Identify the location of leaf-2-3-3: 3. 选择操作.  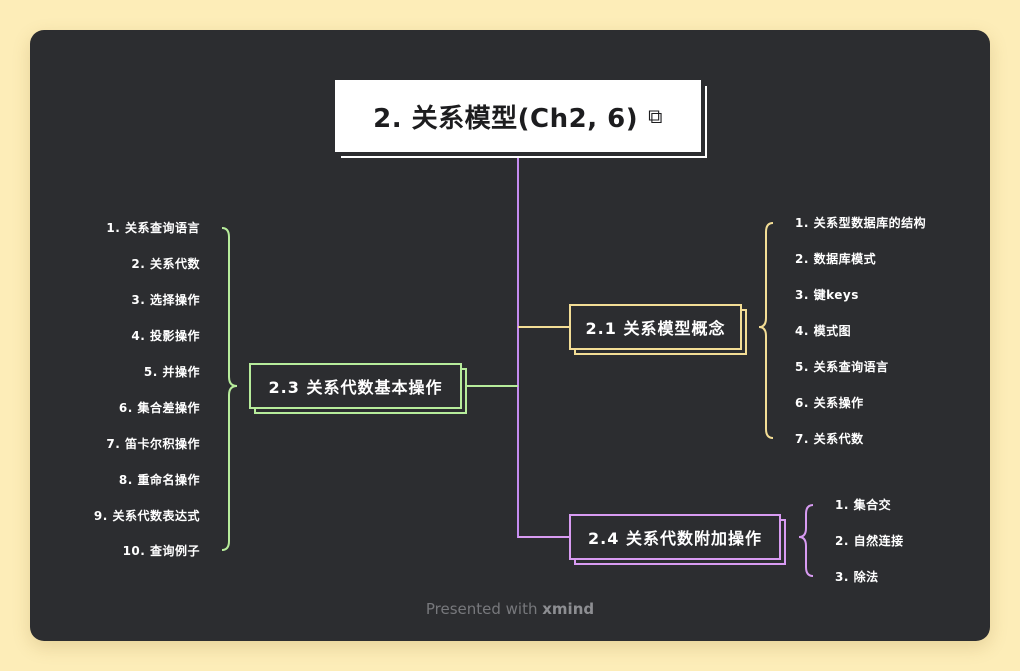
(165, 300).